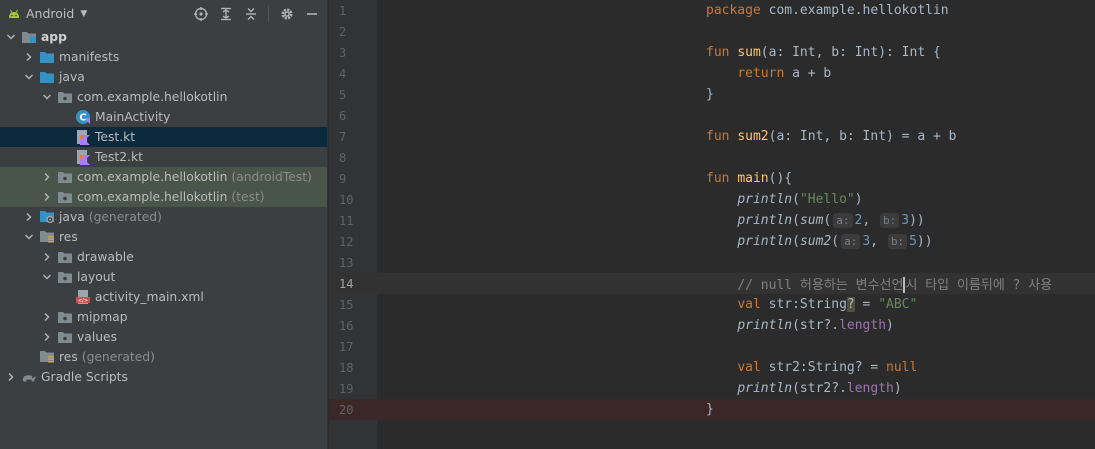  What do you see at coordinates (831, 136) in the screenshot?
I see `code-text: fun sum2(a: Int, b: Int) = a + b` at bounding box center [831, 136].